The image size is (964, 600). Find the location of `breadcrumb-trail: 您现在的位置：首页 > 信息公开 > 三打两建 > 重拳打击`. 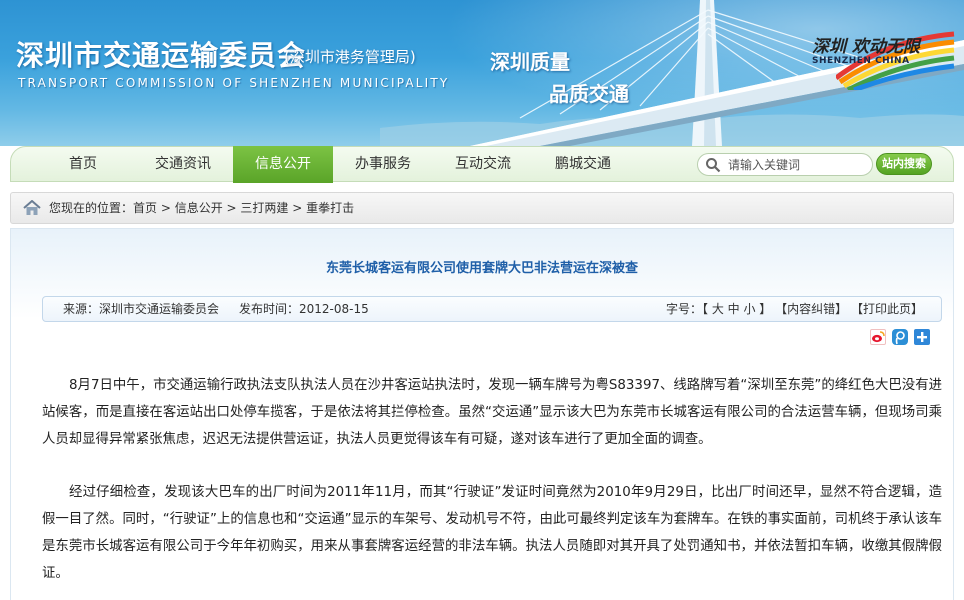

breadcrumb-trail: 您现在的位置：首页 > 信息公开 > 三打两建 > 重拳打击 is located at coordinates (201, 208).